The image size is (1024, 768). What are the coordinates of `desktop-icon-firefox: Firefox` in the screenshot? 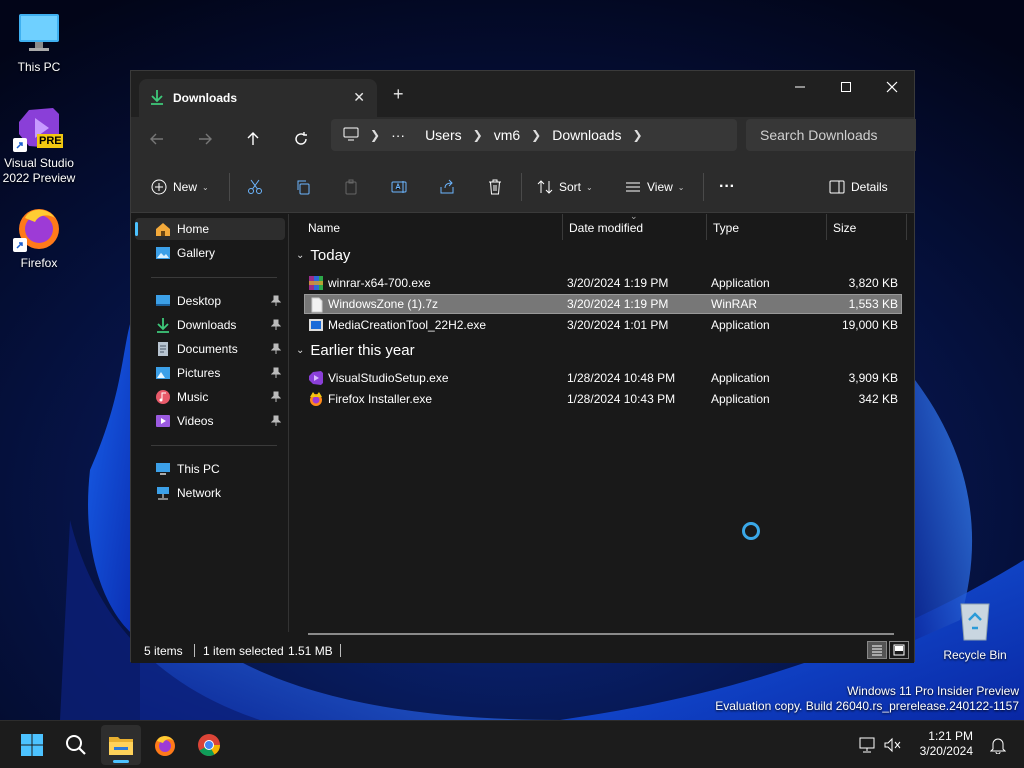 It's located at (39, 237).